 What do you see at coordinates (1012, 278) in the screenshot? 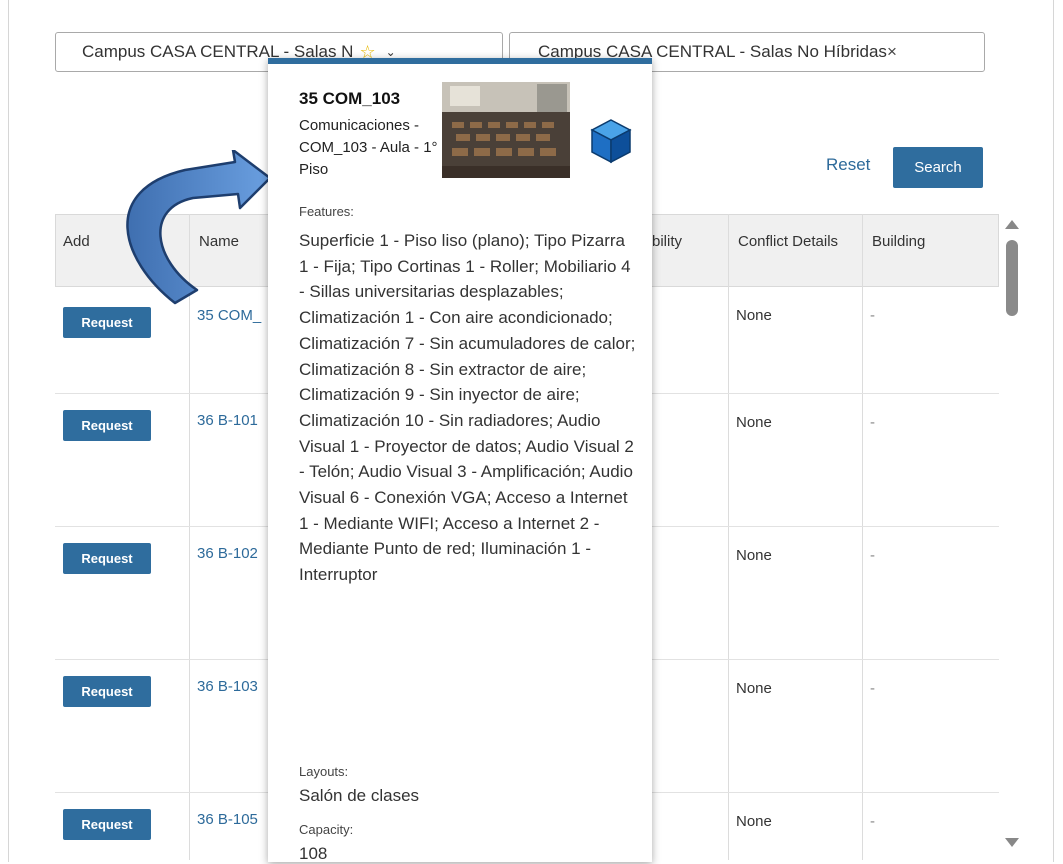
I see `scrollbar-thumb` at bounding box center [1012, 278].